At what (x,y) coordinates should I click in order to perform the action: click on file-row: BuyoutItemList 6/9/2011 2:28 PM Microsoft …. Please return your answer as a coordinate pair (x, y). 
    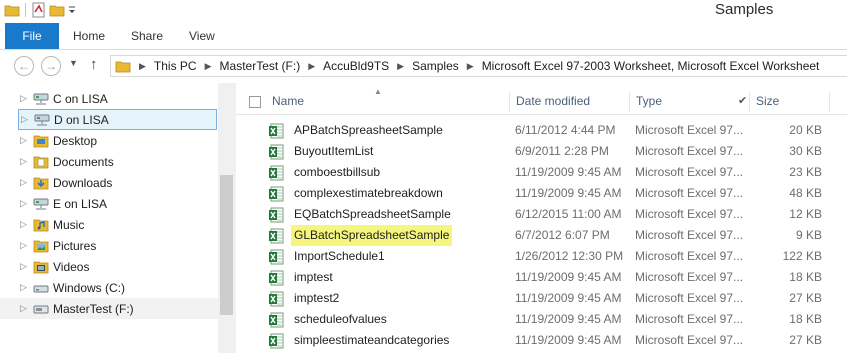
    Looking at the image, I should click on (544, 151).